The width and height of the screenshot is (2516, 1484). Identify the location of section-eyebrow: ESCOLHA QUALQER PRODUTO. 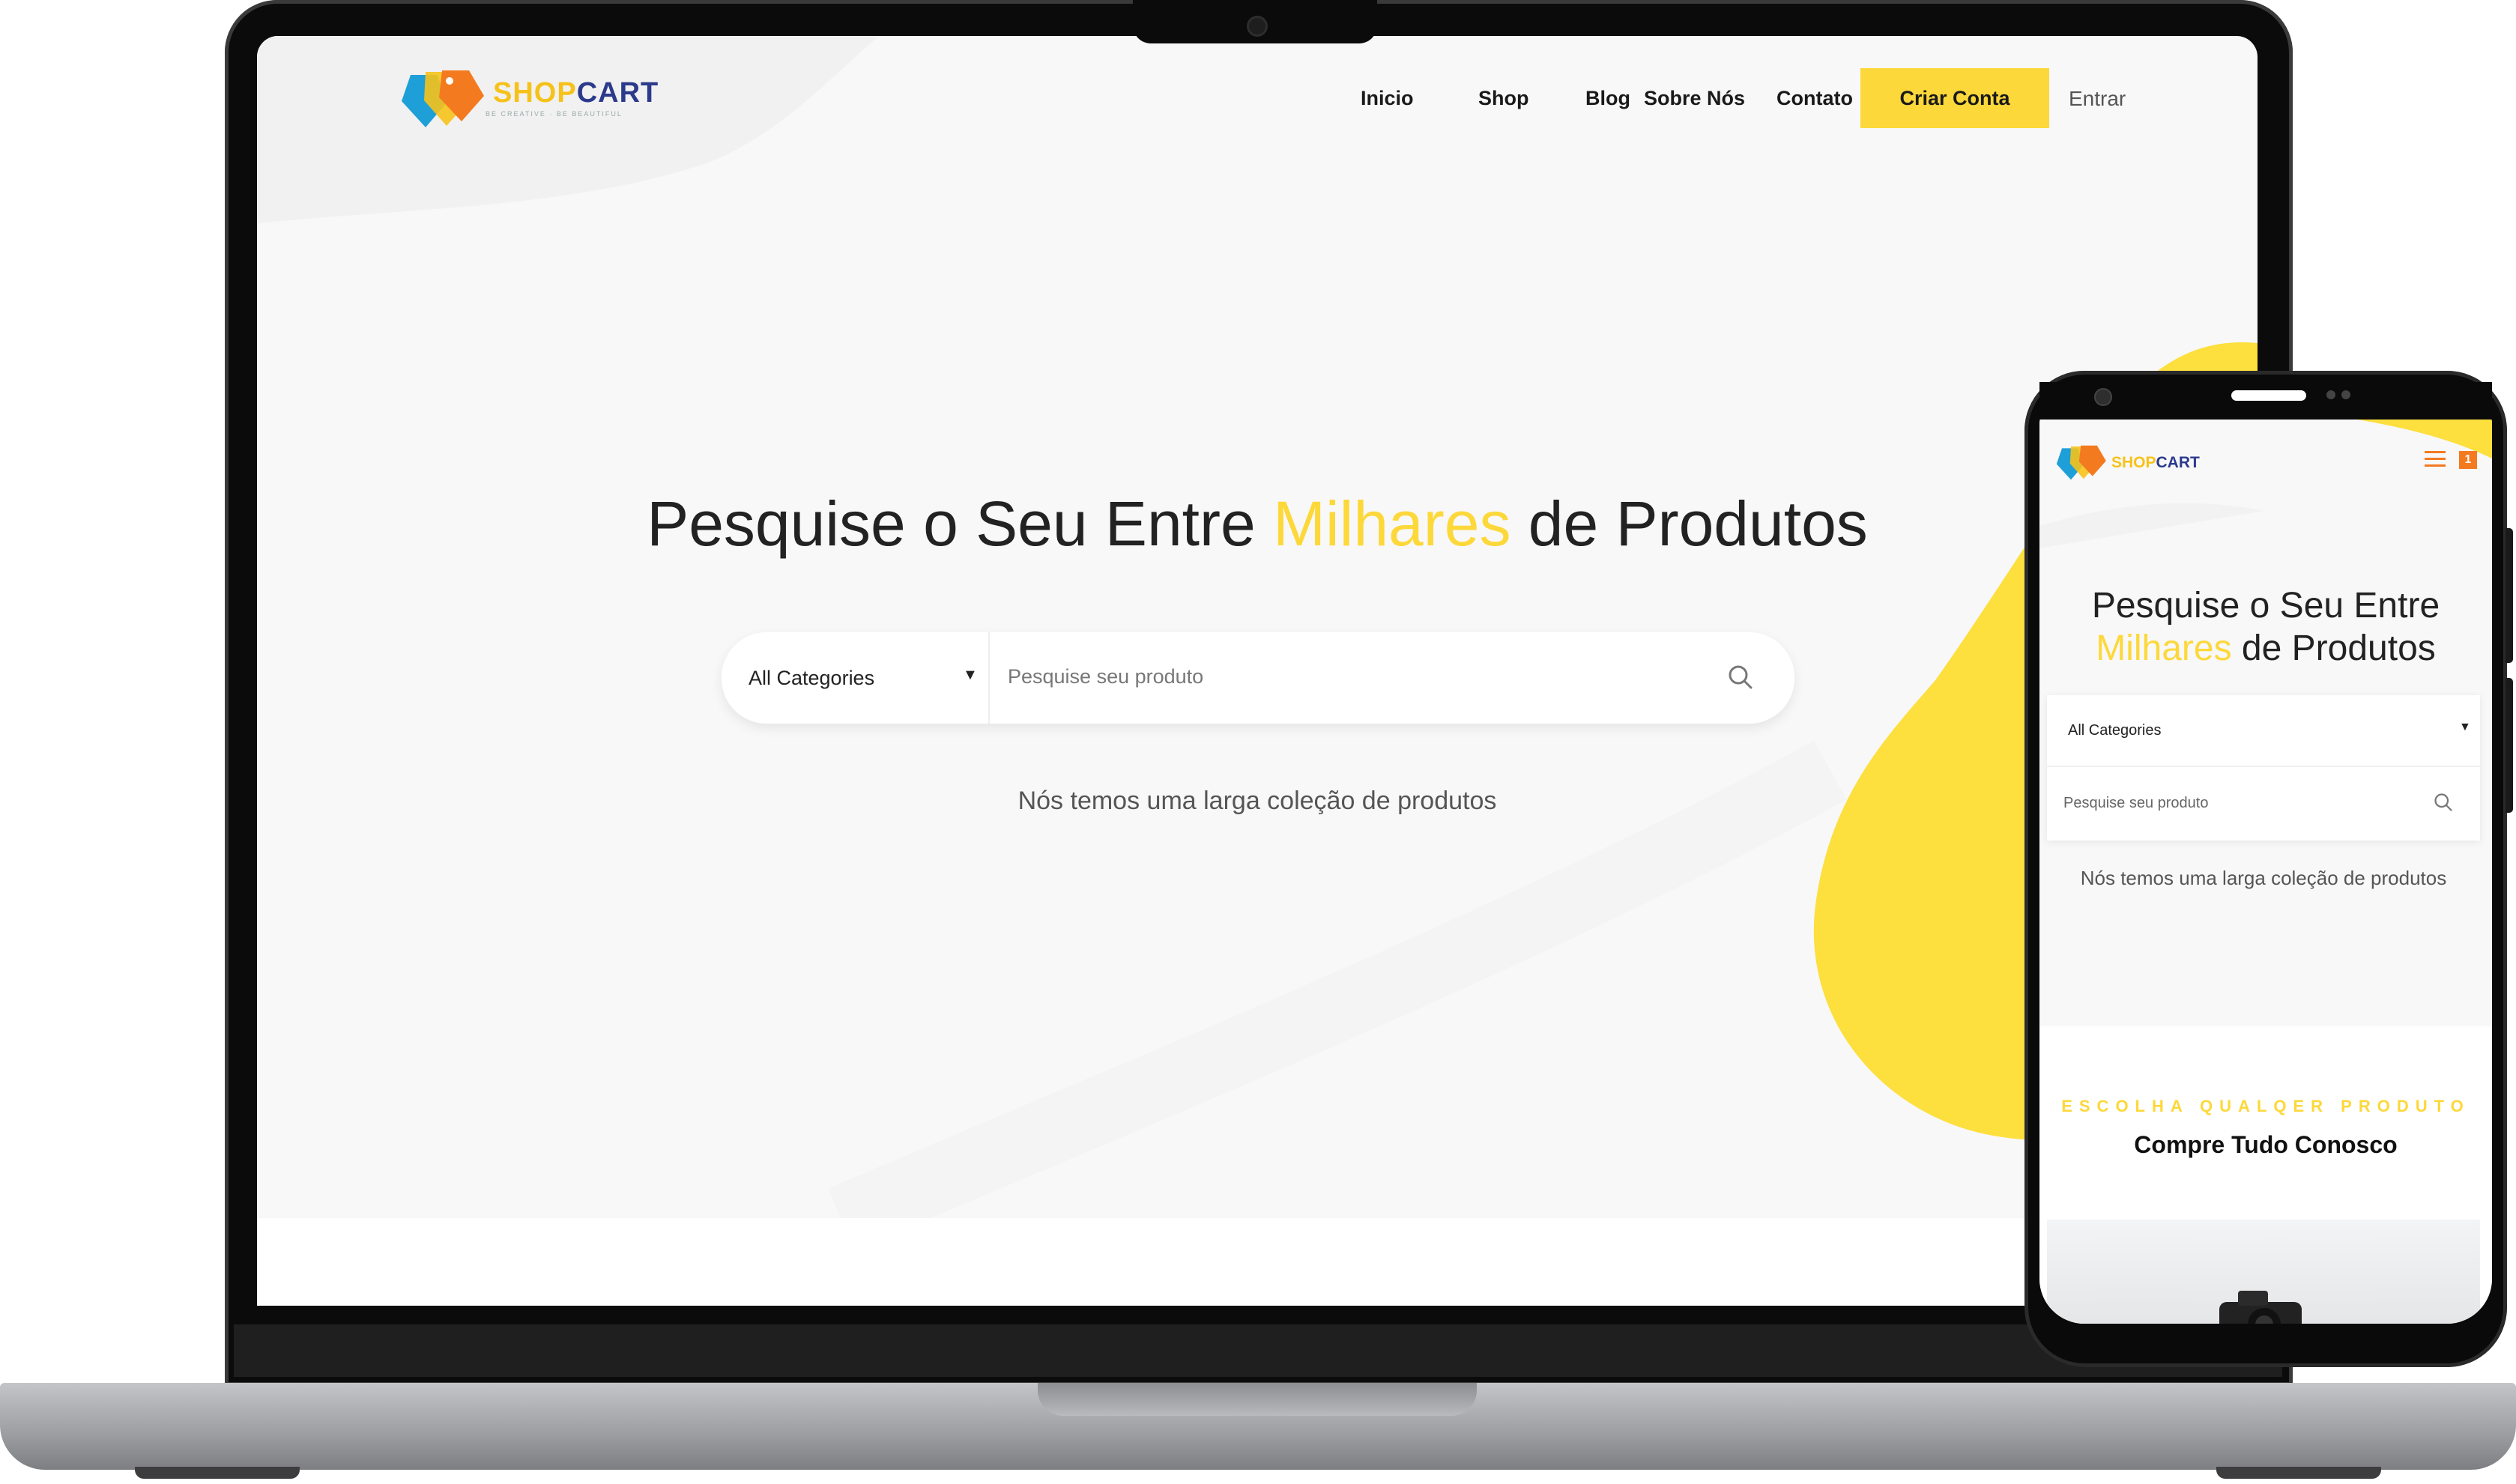
(2265, 1106).